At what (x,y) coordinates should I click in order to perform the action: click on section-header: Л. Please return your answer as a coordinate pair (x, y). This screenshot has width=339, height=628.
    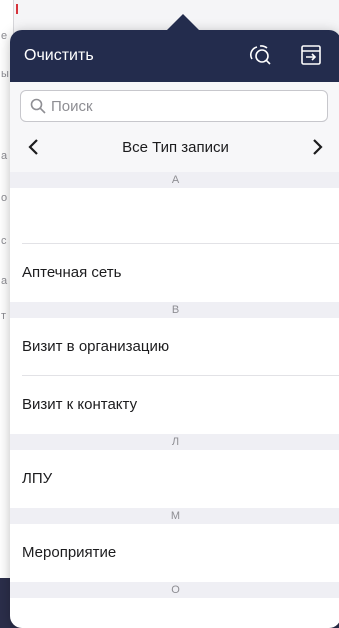
    Looking at the image, I should click on (174, 442).